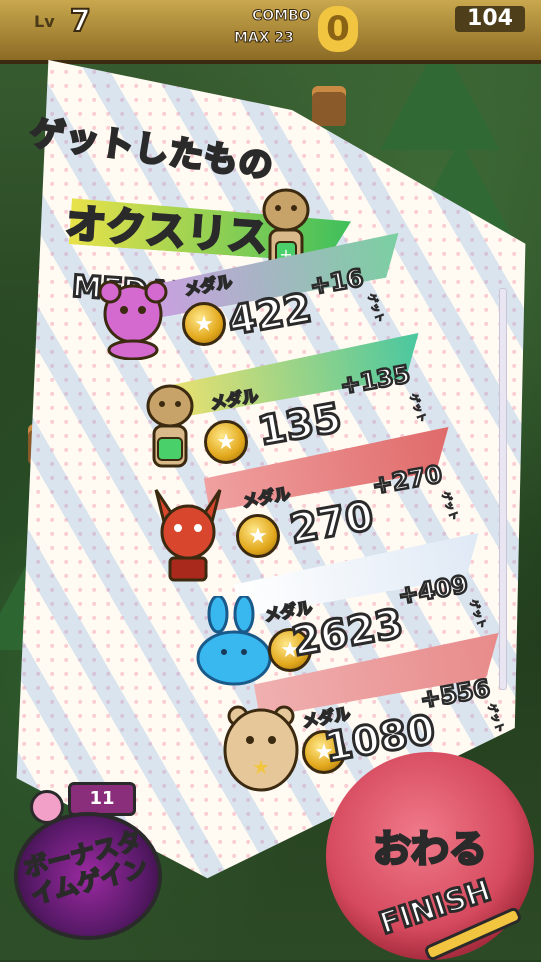  I want to click on level-label: Lv, so click(44, 21).